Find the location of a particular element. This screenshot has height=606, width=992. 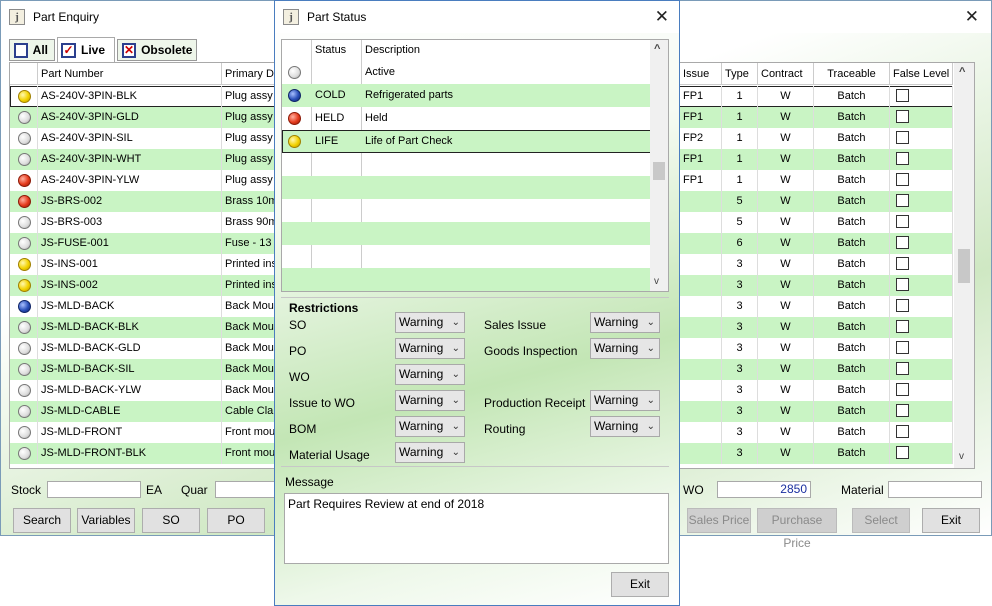

wo-field: 2850 is located at coordinates (764, 489).